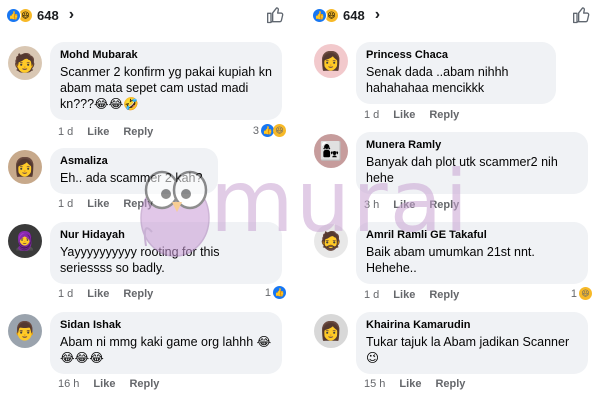 The image size is (600, 400). What do you see at coordinates (166, 325) in the screenshot?
I see `commenter-name: Sidan Ishak` at bounding box center [166, 325].